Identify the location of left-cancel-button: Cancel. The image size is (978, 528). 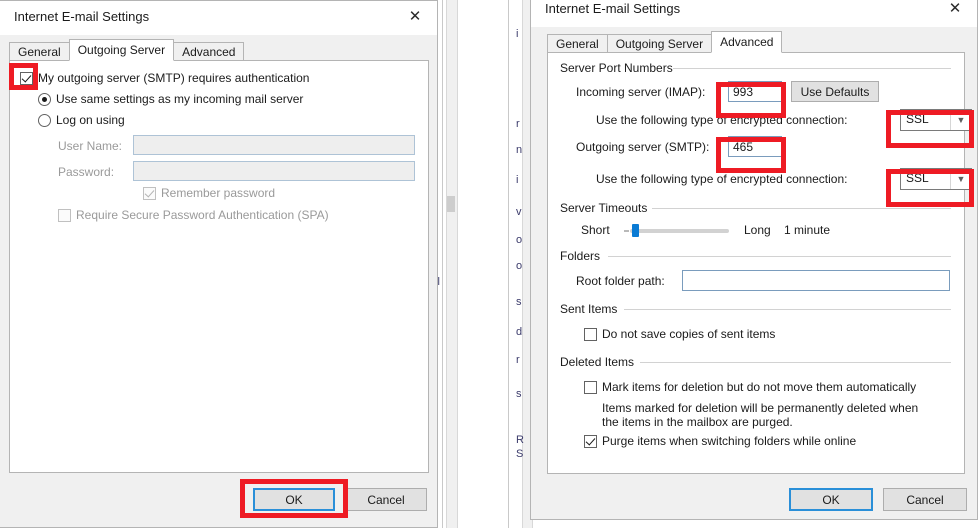
(386, 499).